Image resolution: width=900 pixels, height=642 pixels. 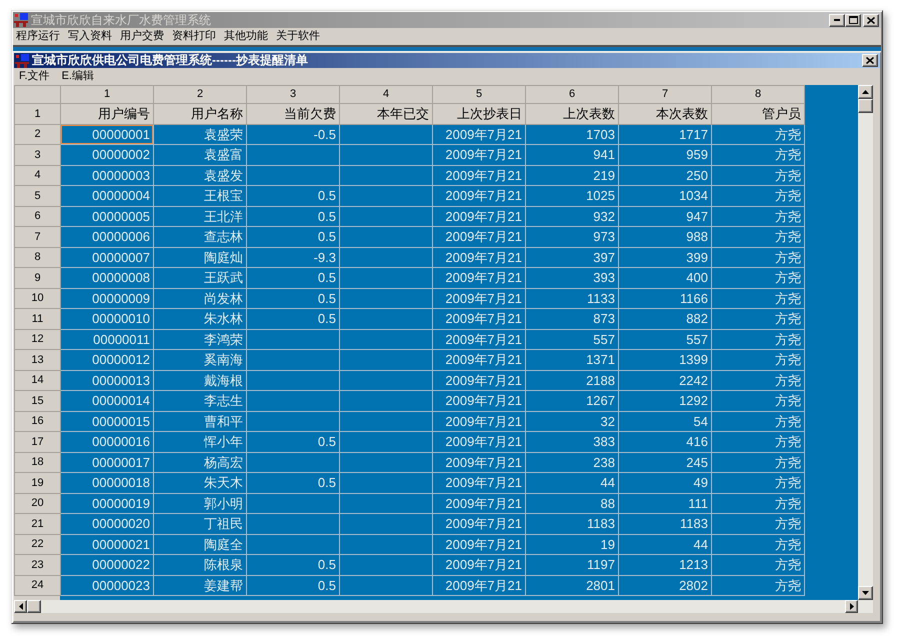 What do you see at coordinates (293, 114) in the screenshot?
I see `column-header: 当前欠费` at bounding box center [293, 114].